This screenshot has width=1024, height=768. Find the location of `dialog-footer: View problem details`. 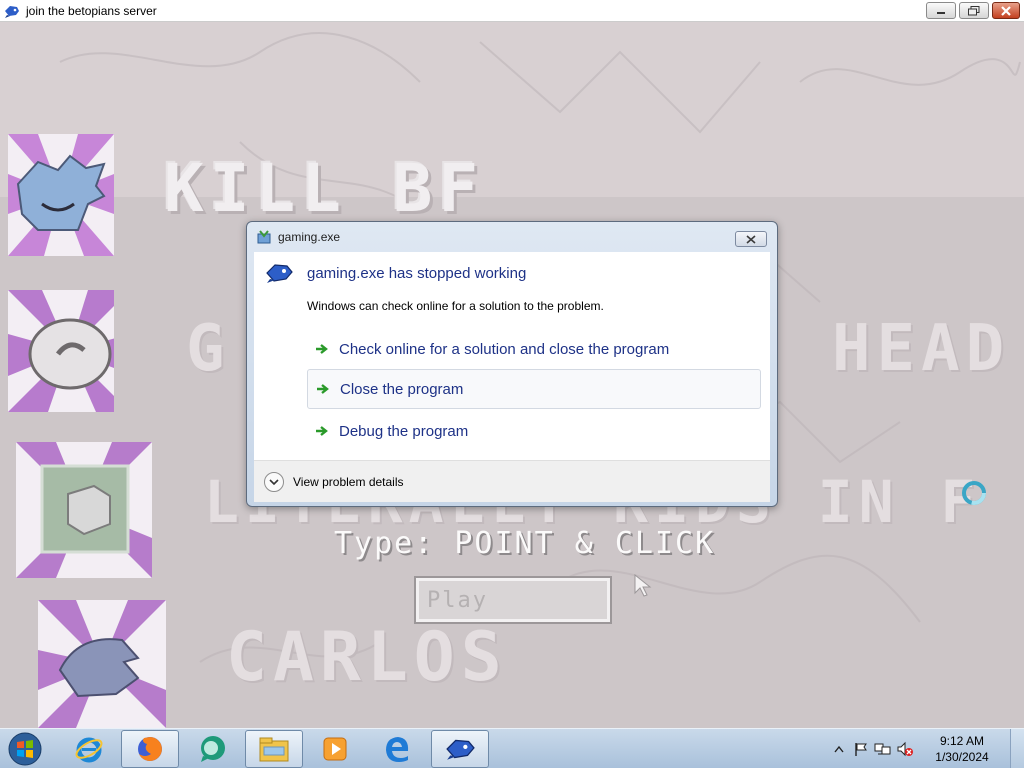

dialog-footer: View problem details is located at coordinates (512, 481).